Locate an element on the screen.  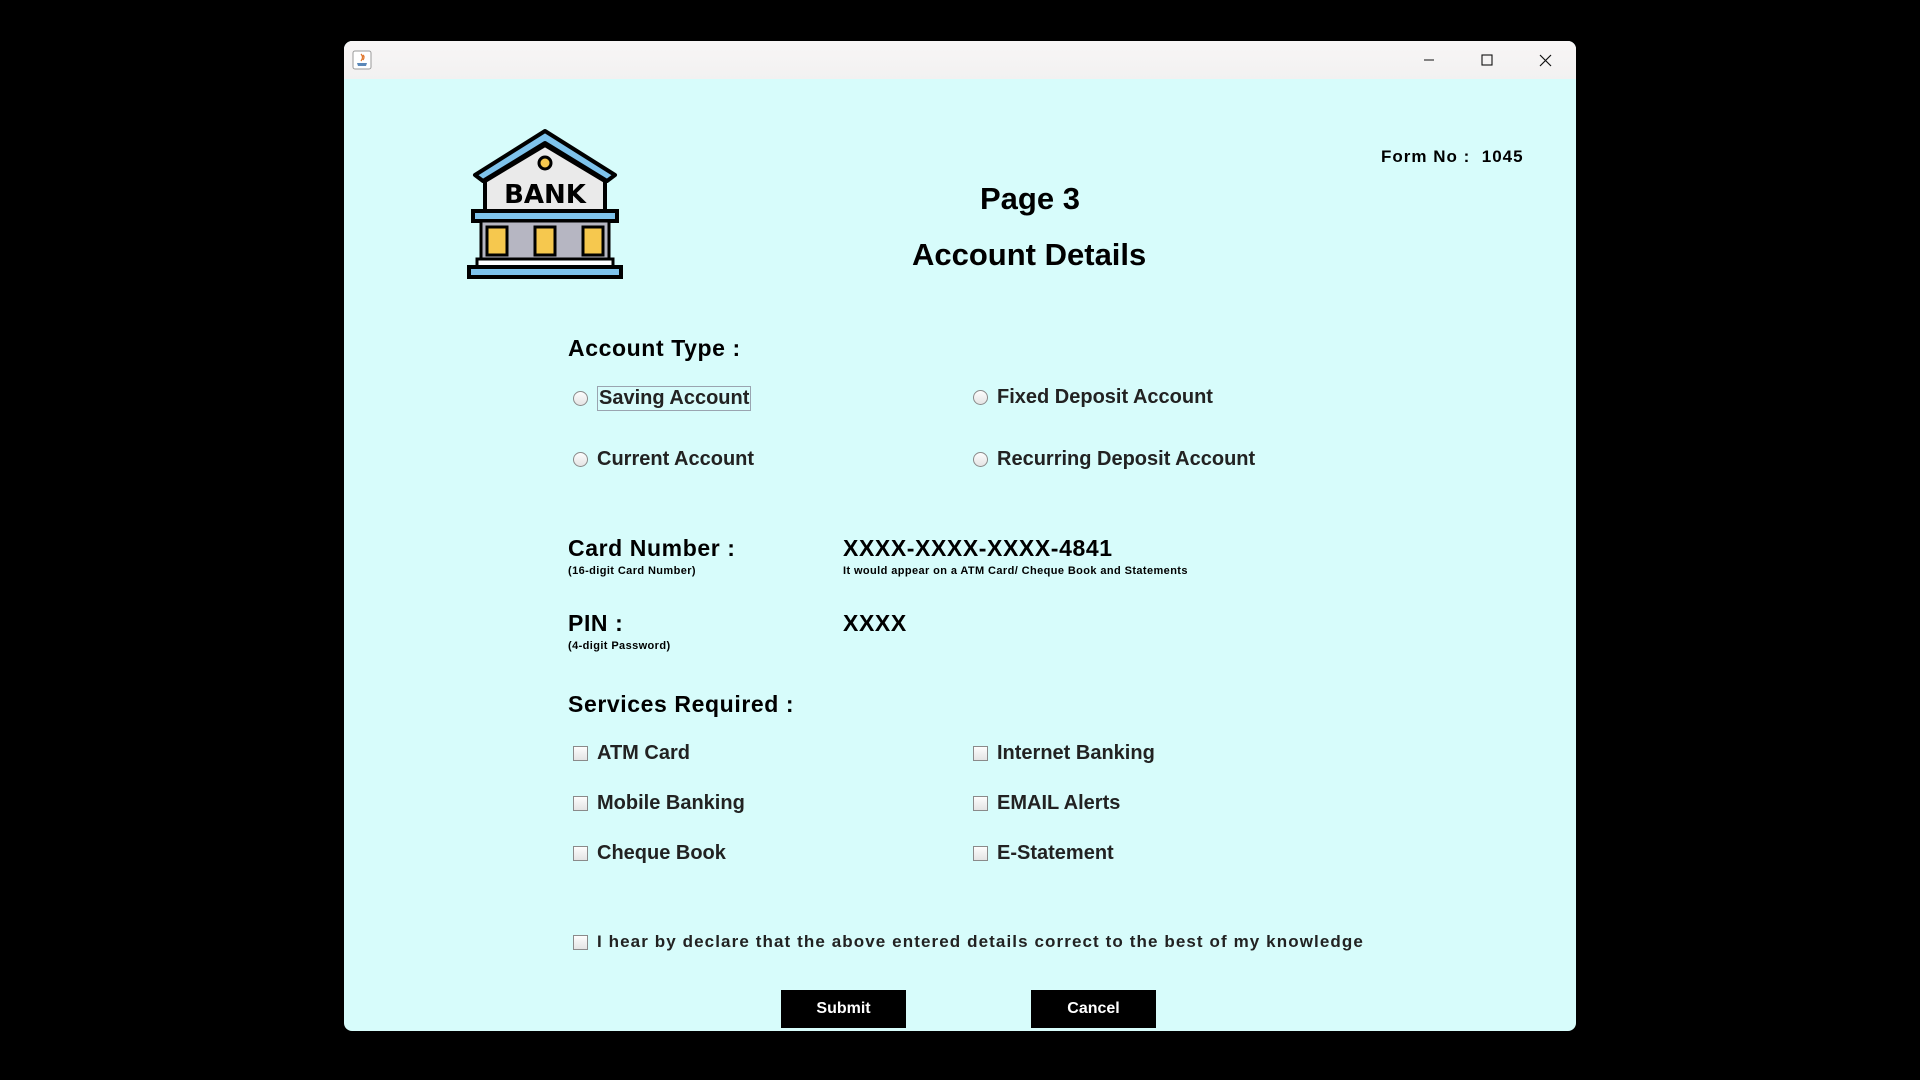
close-icon is located at coordinates (1545, 60).